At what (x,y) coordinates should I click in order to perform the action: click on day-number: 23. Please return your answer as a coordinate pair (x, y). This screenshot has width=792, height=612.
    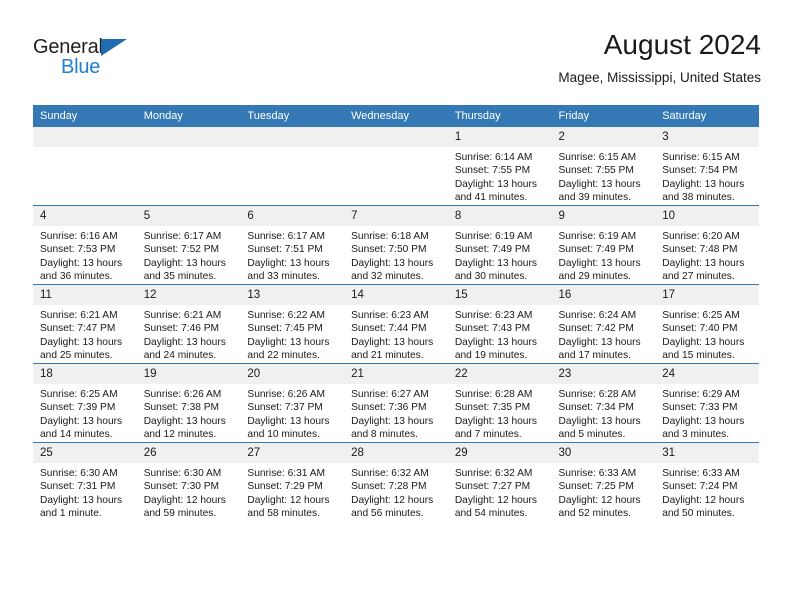
    Looking at the image, I should click on (603, 374).